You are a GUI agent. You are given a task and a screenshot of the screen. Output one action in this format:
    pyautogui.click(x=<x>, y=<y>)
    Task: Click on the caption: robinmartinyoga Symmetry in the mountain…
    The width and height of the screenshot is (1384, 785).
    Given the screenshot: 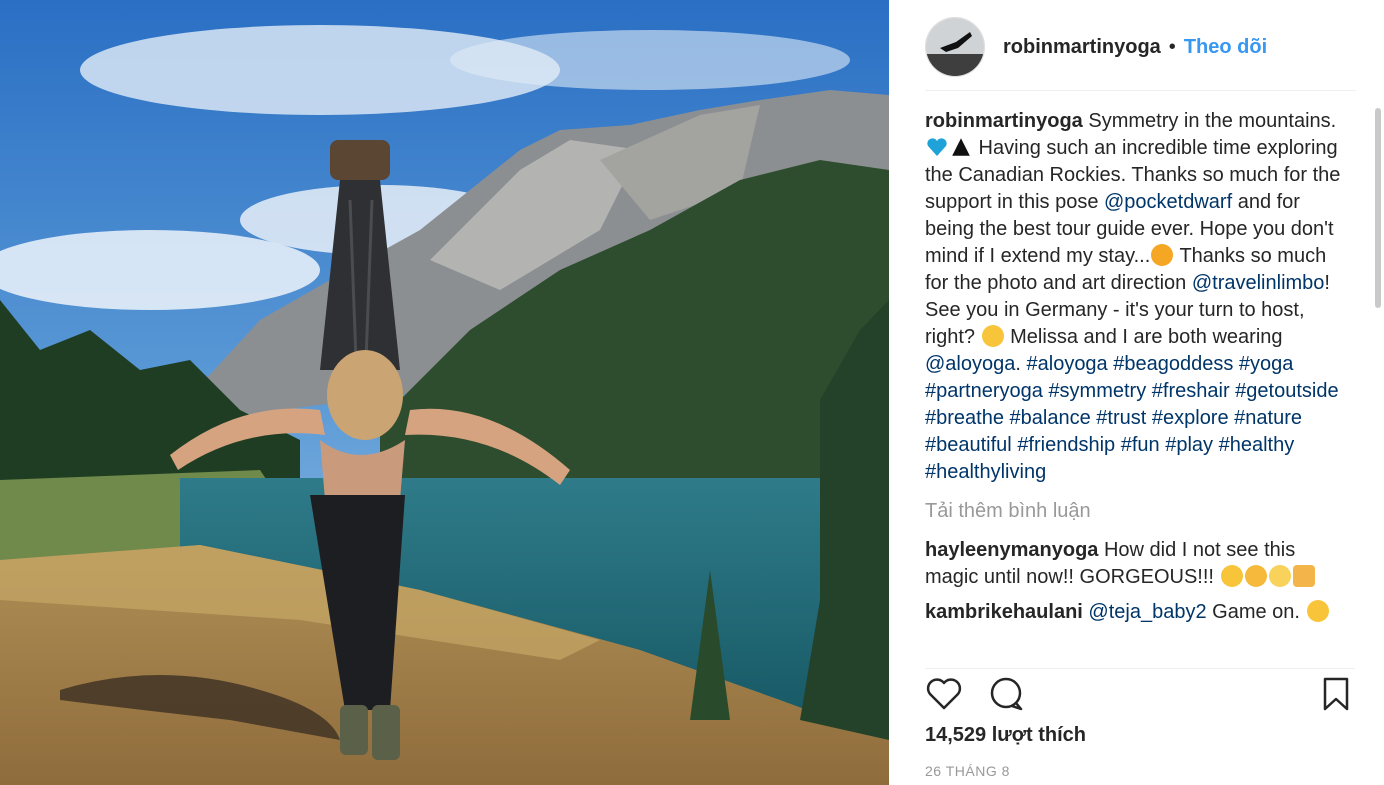 What is the action you would take?
    pyautogui.click(x=1139, y=297)
    